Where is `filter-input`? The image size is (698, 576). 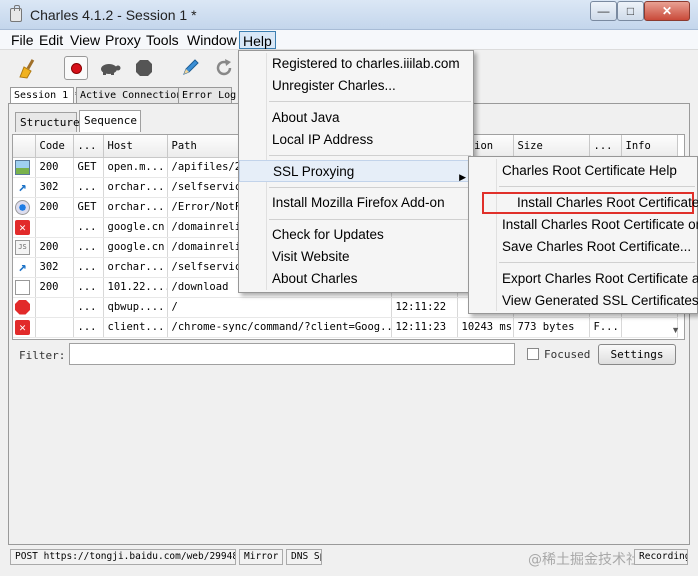 filter-input is located at coordinates (292, 354).